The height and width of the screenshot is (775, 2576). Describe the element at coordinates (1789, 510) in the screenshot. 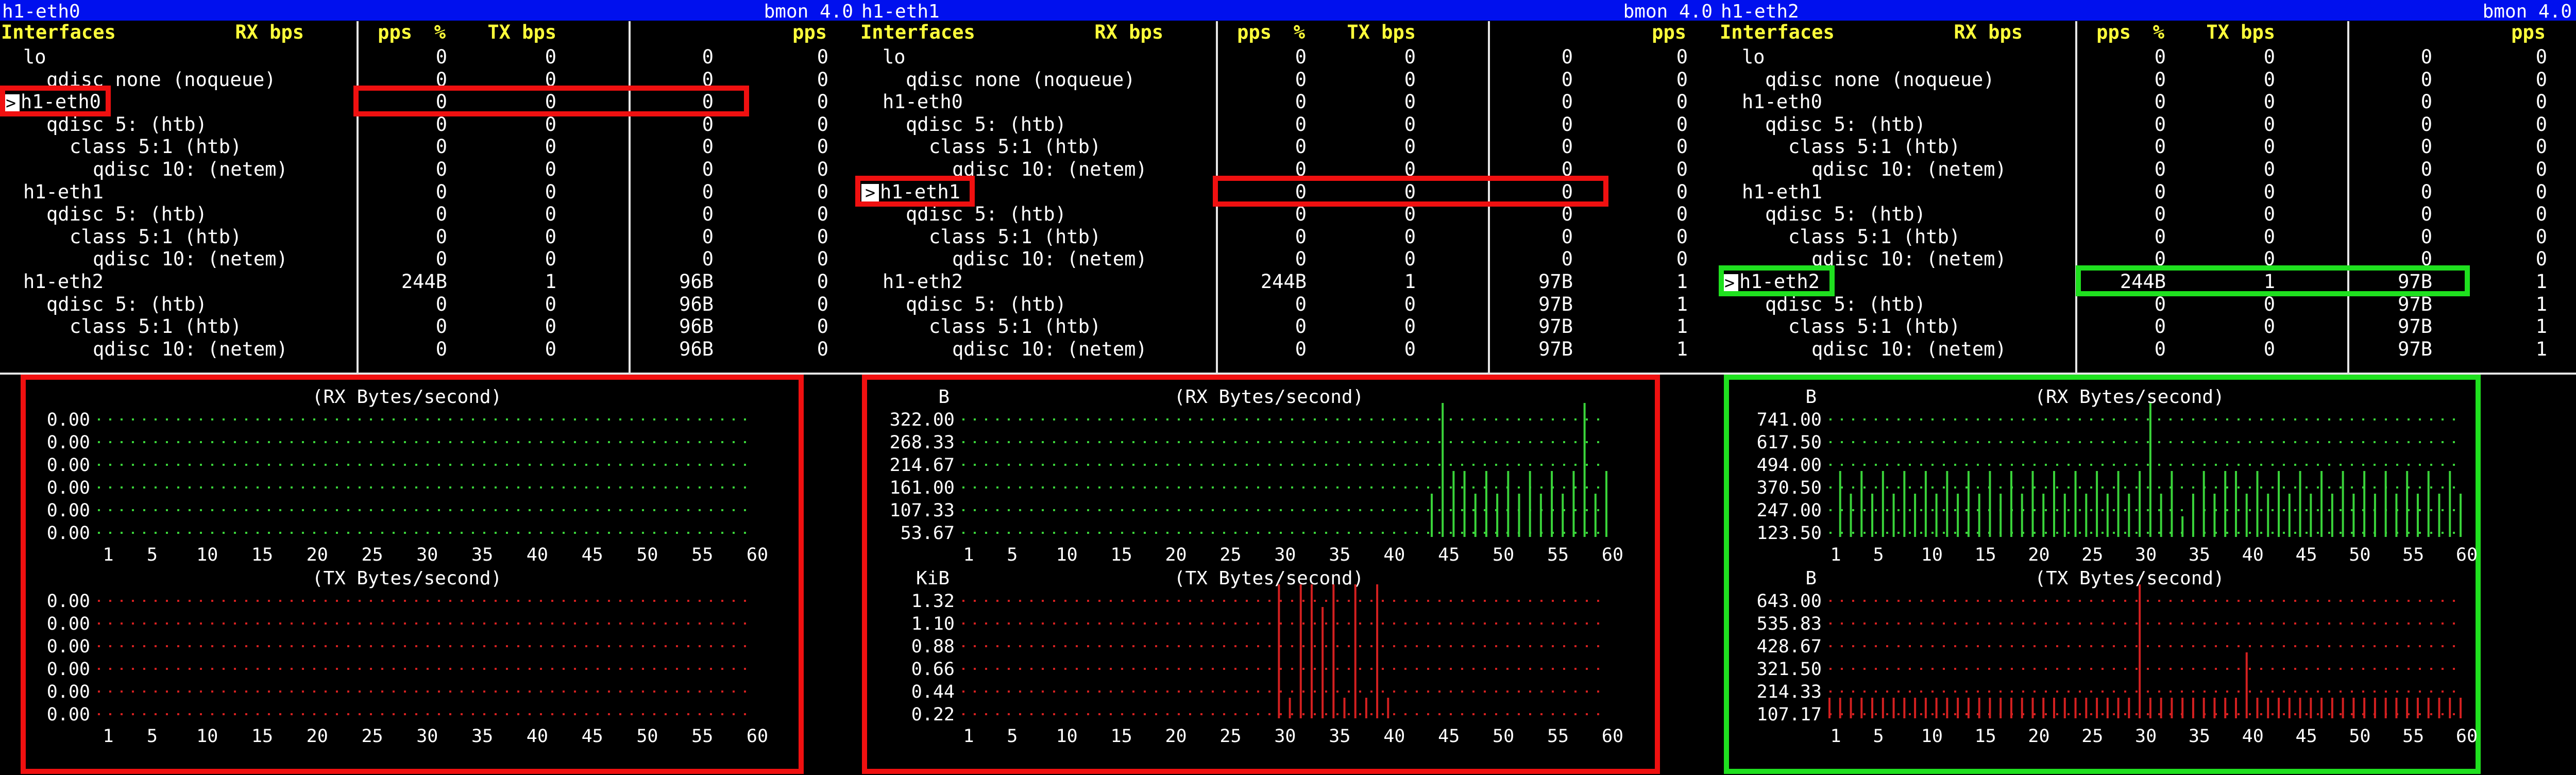

I see `y-axis-tick-label: 247.00` at that location.